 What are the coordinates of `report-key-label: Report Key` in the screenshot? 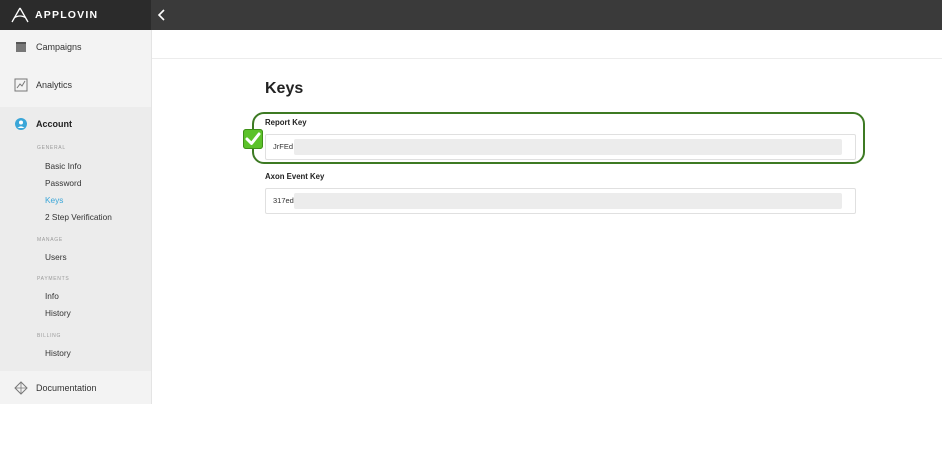 It's located at (286, 122).